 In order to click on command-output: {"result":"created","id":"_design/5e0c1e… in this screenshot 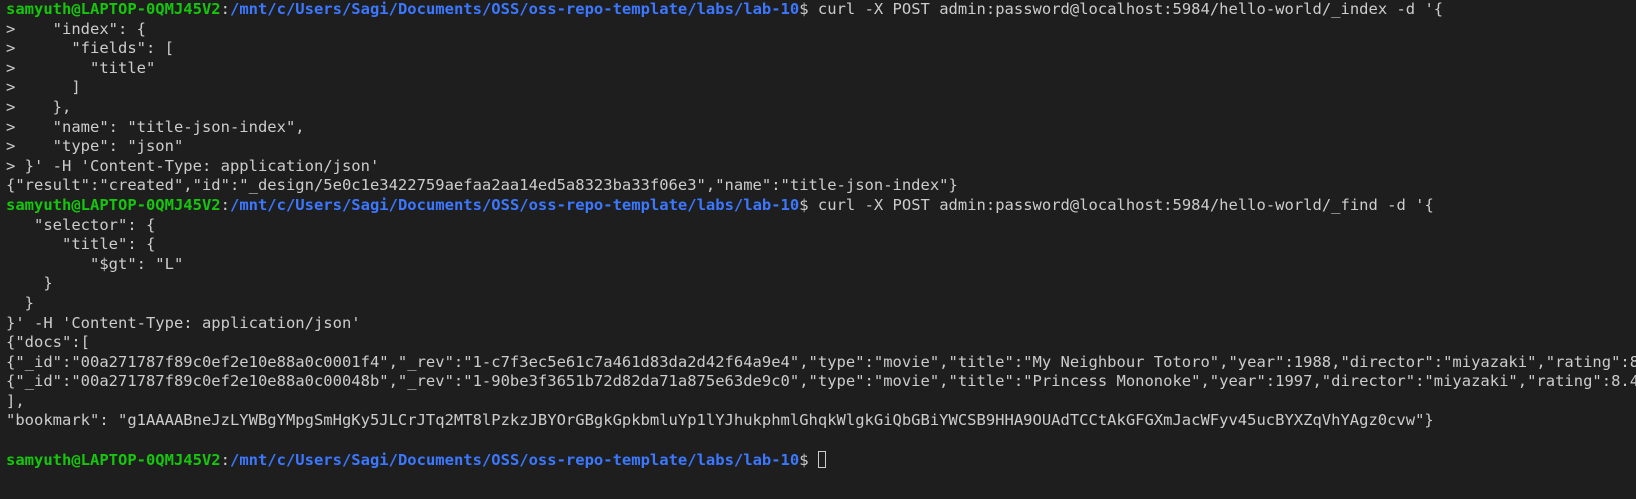, I will do `click(482, 185)`.